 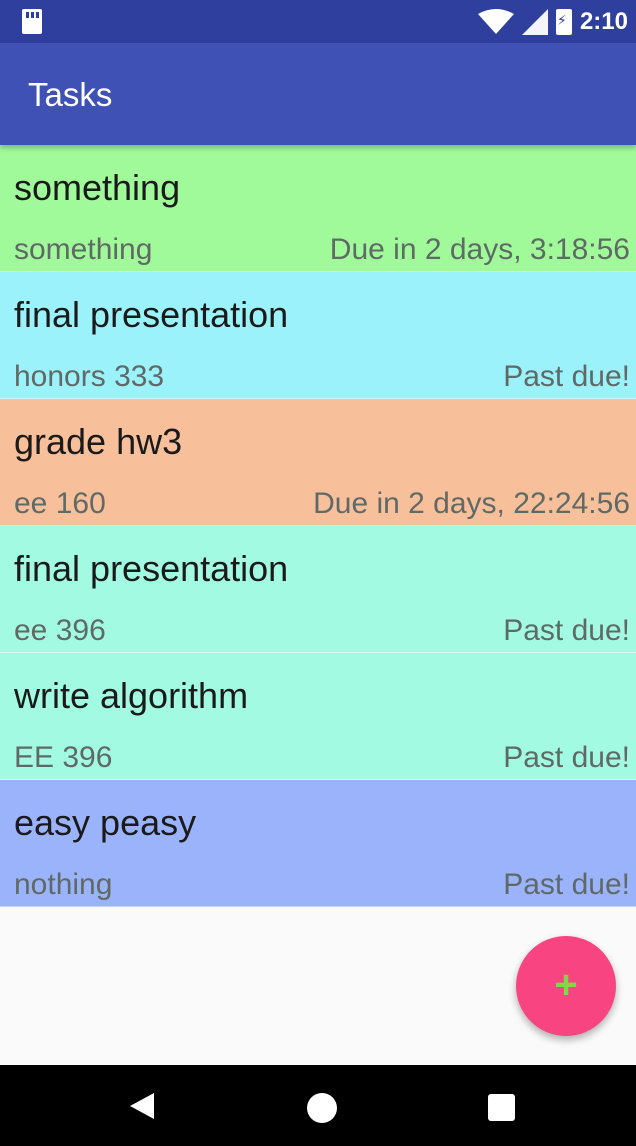 What do you see at coordinates (318, 335) in the screenshot?
I see `task-item: final presentation honors 333 Past due!` at bounding box center [318, 335].